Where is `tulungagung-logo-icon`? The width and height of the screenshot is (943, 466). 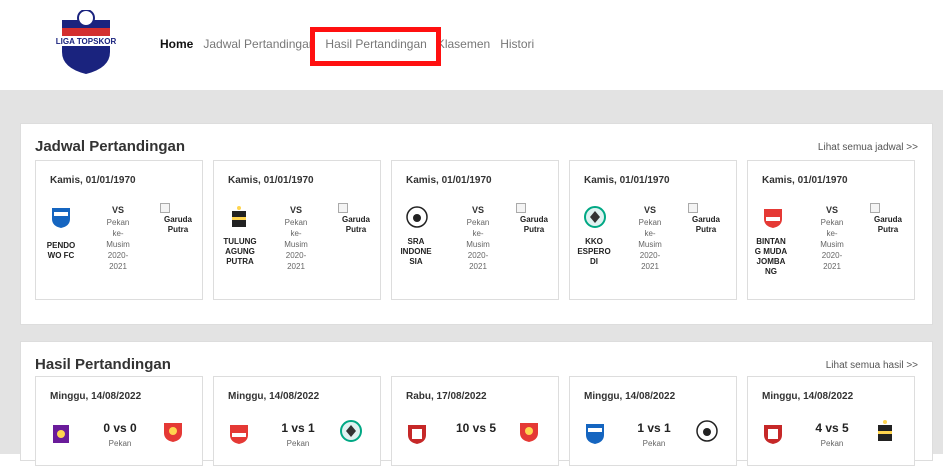 tulungagung-logo-icon is located at coordinates (239, 216).